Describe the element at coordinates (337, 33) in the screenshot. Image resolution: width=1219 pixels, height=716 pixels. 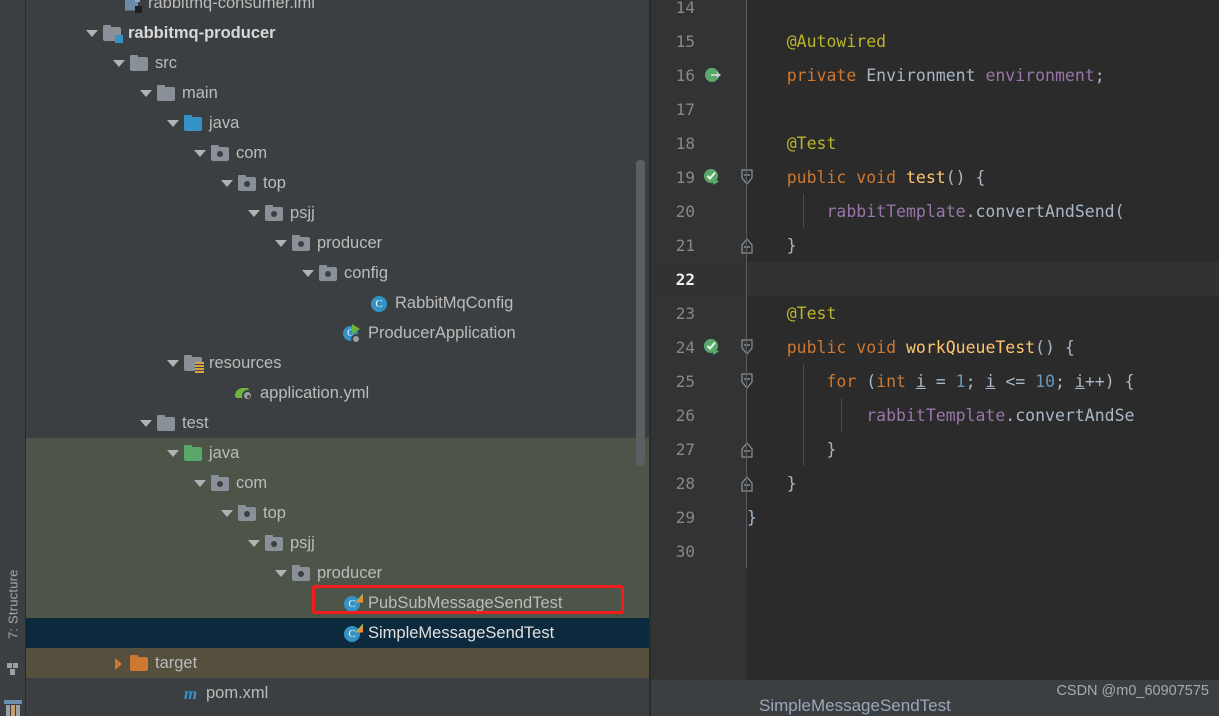
I see `tree-node-rabbitmq-producer: rabbitmq-producer` at that location.